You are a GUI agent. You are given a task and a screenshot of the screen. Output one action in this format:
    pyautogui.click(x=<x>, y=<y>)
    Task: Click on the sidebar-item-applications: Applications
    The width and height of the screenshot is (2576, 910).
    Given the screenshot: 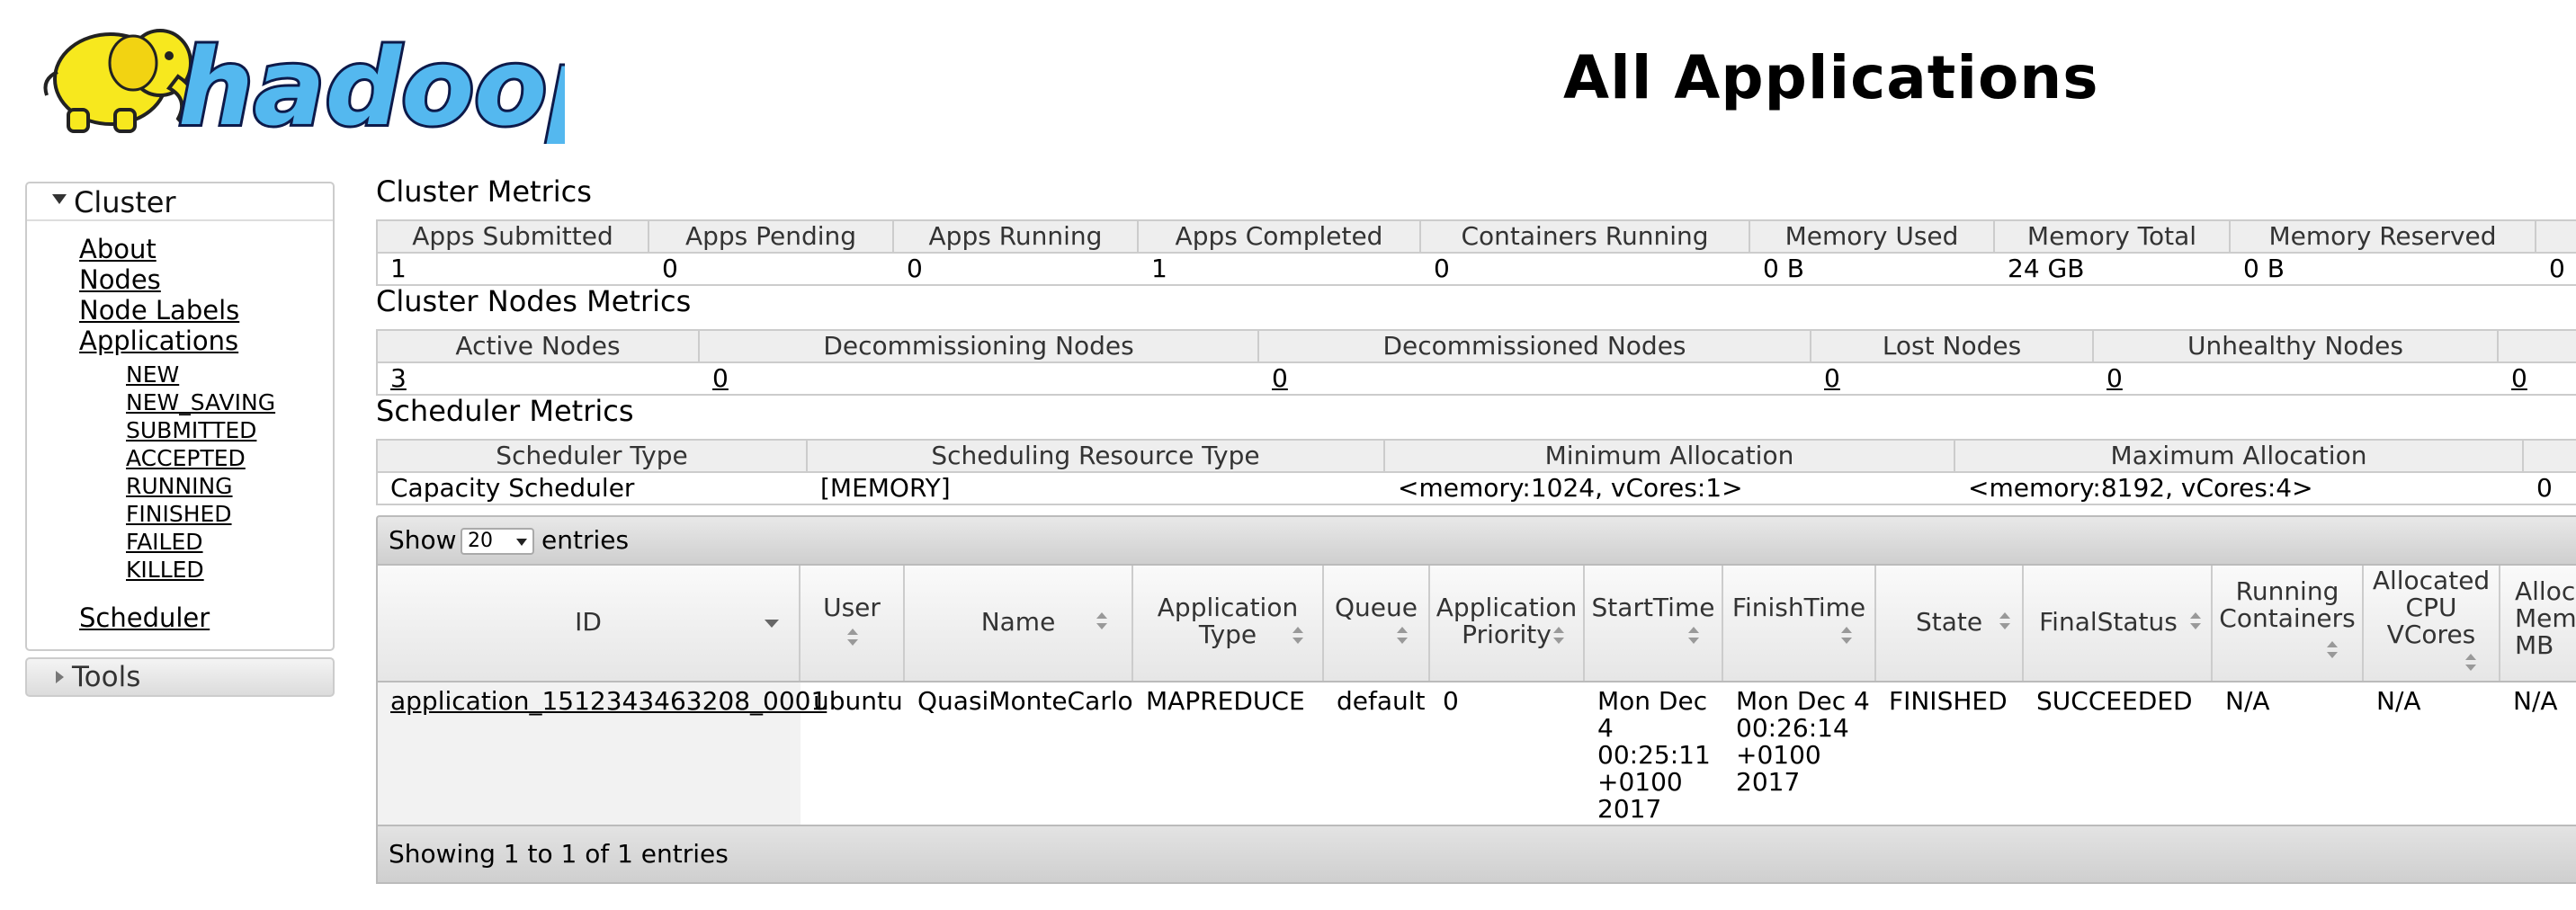 What is the action you would take?
    pyautogui.click(x=158, y=341)
    